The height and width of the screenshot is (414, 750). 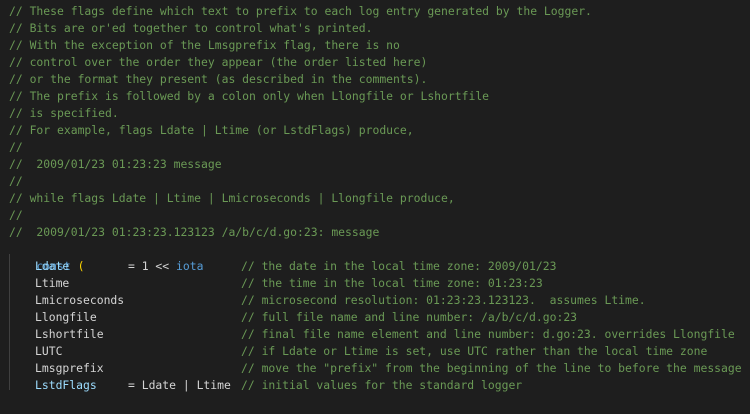 I want to click on code-comment-line: // is specified., so click(x=64, y=113).